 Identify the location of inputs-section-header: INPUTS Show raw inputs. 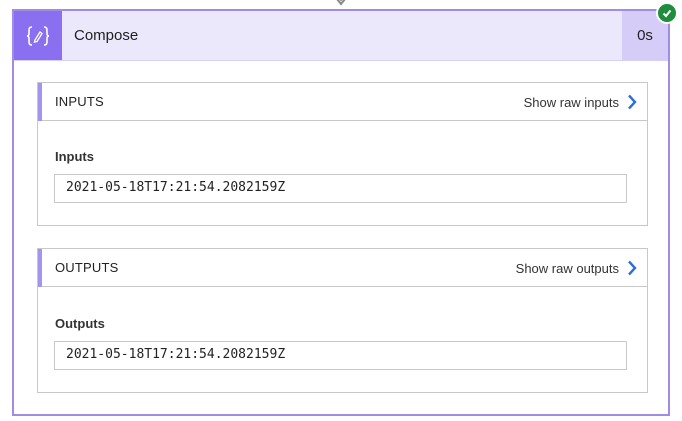
(342, 102).